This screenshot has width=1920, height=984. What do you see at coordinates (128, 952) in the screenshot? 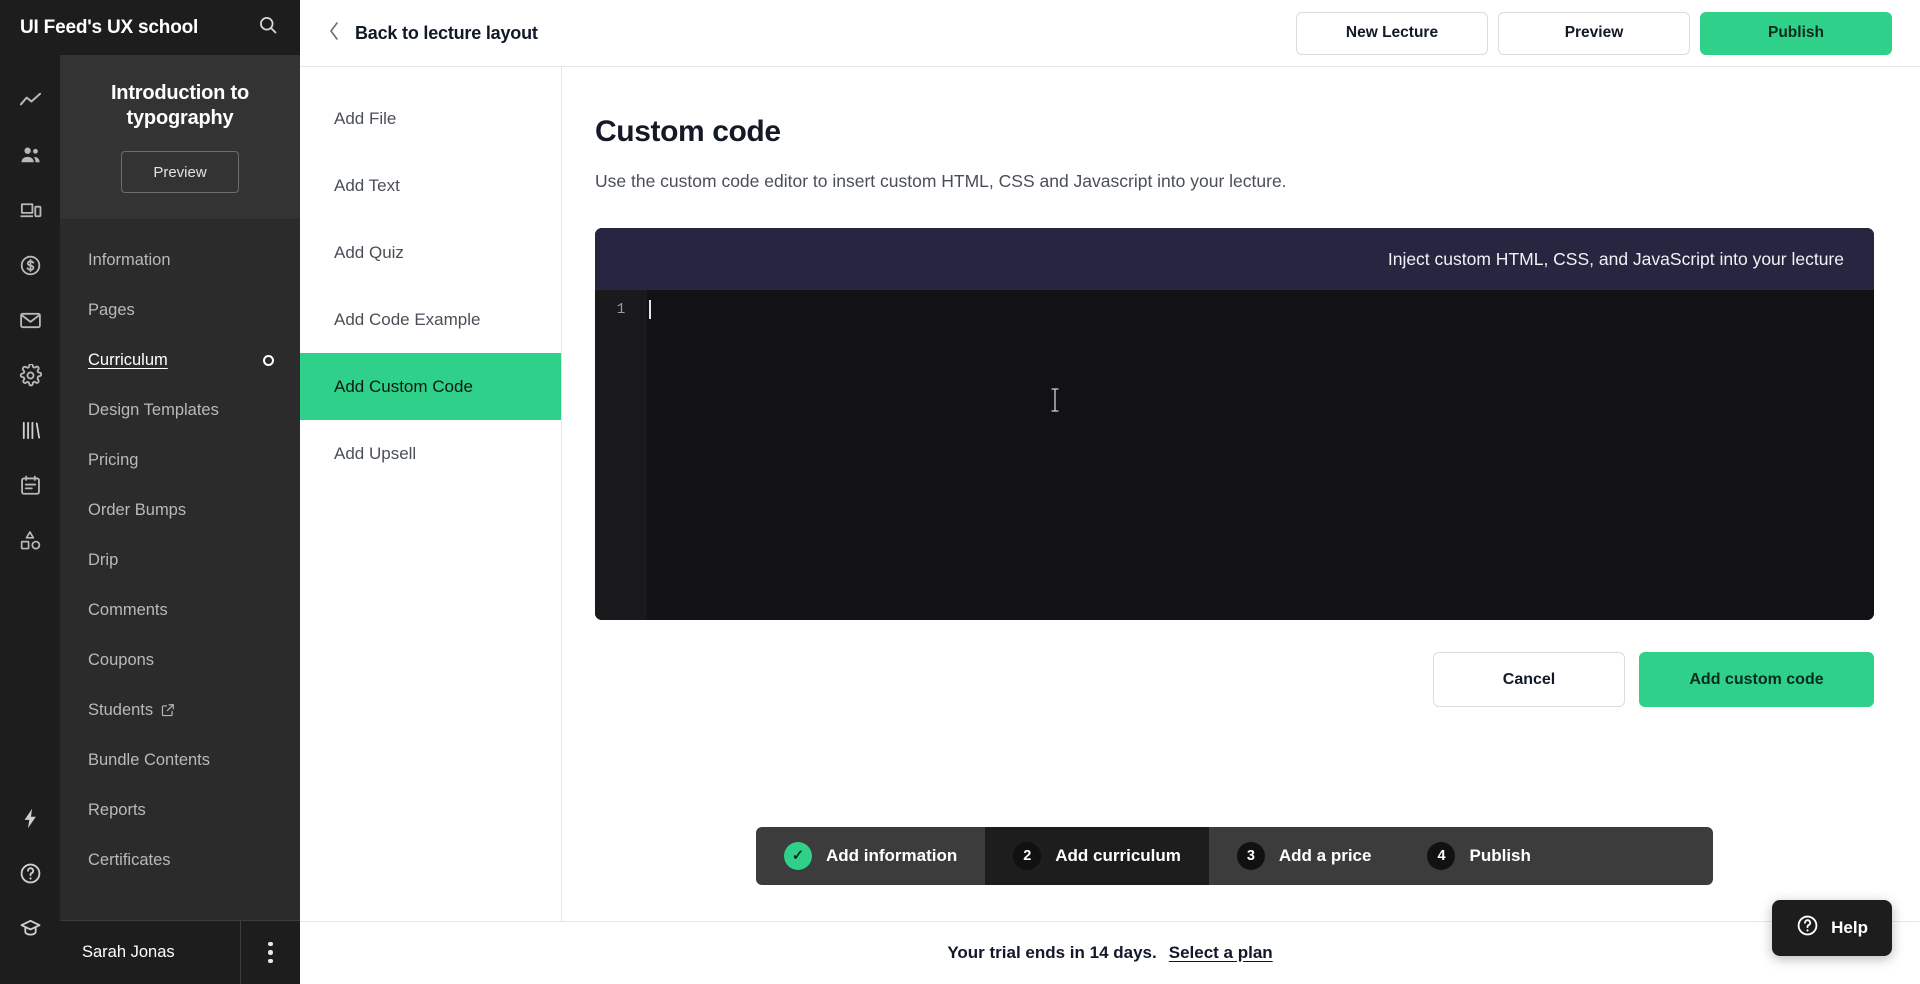
I see `user-name: Sarah Jonas` at bounding box center [128, 952].